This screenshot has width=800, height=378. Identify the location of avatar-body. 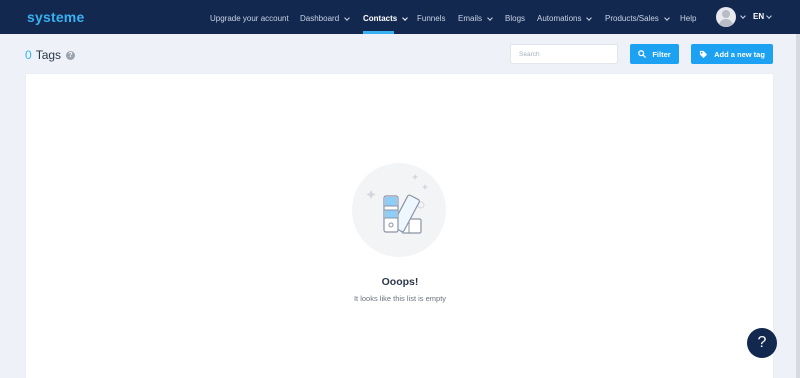
(726, 23).